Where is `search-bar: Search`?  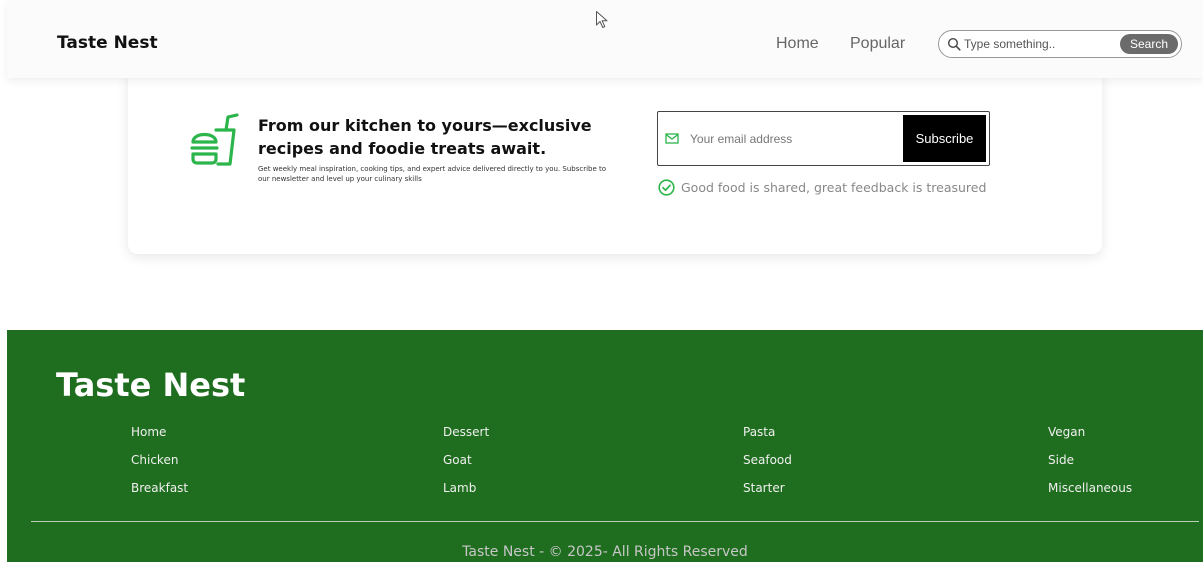 search-bar: Search is located at coordinates (1060, 44).